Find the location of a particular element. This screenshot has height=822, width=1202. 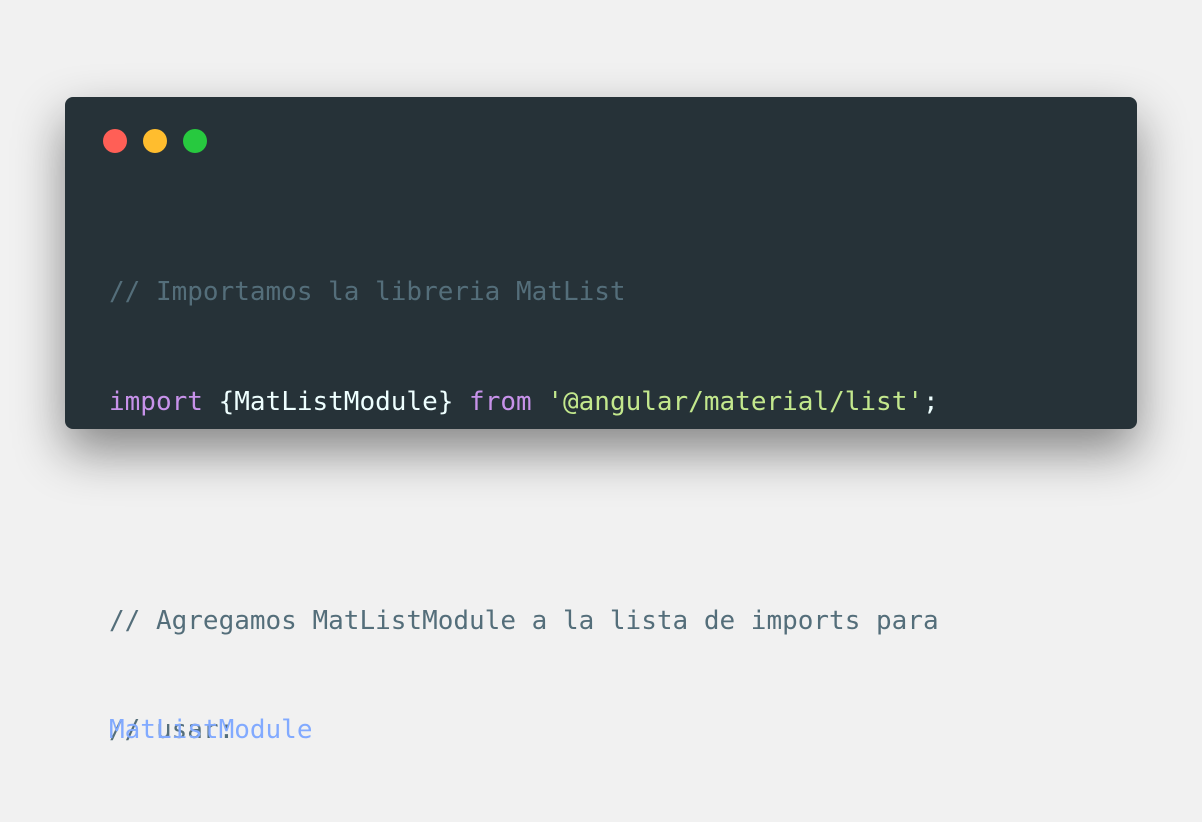

import-keyword: import is located at coordinates (156, 401).